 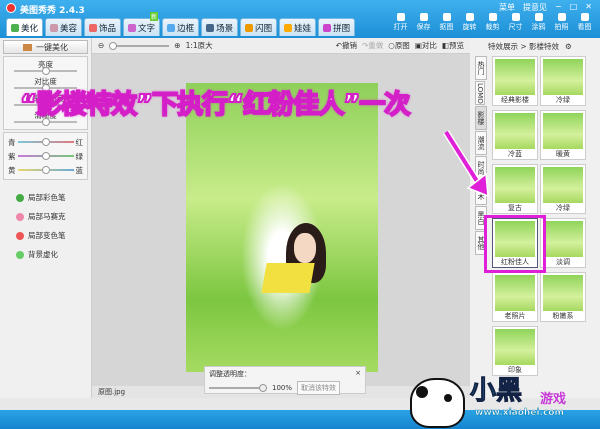 I want to click on zoom-slider, so click(x=139, y=45).